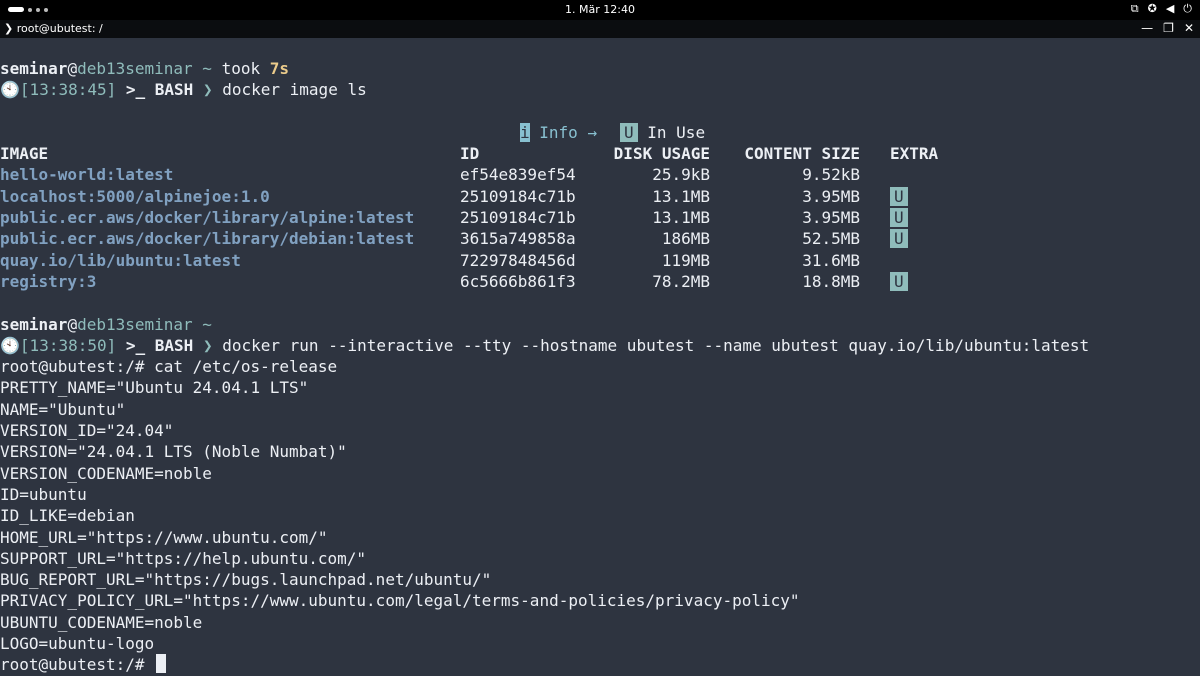 The height and width of the screenshot is (676, 1200). Describe the element at coordinates (518, 281) in the screenshot. I see `image-id-cell: 6c5666b861f3` at that location.